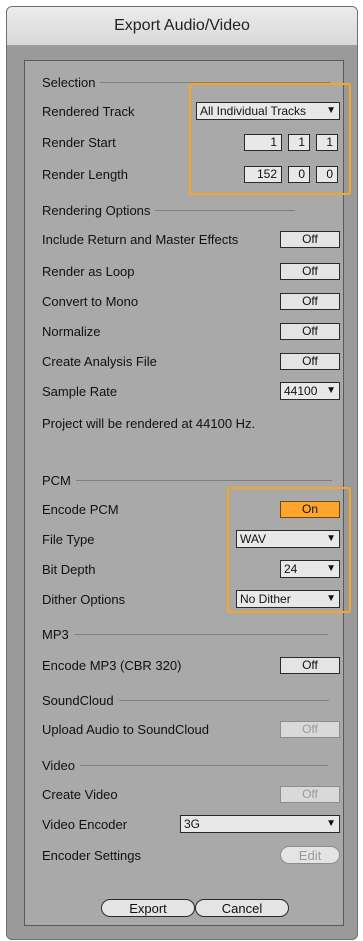  I want to click on create-video-toggle: Off, so click(310, 794).